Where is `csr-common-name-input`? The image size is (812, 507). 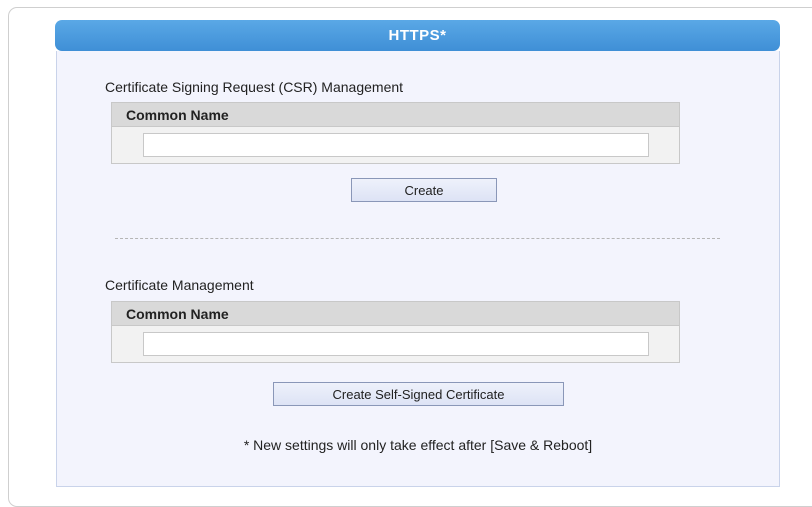
csr-common-name-input is located at coordinates (395, 145).